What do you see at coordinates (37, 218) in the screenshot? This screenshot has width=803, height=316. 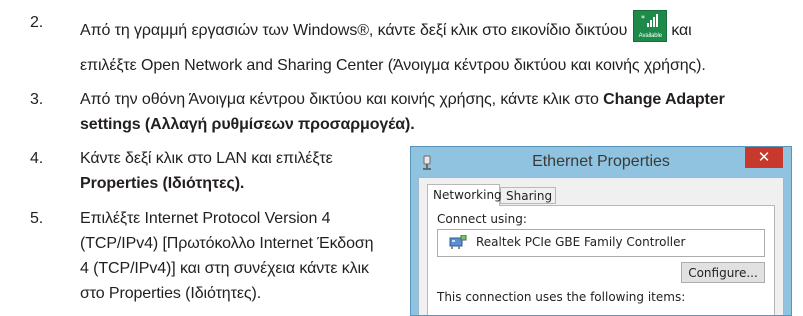 I see `step-number: 5.` at bounding box center [37, 218].